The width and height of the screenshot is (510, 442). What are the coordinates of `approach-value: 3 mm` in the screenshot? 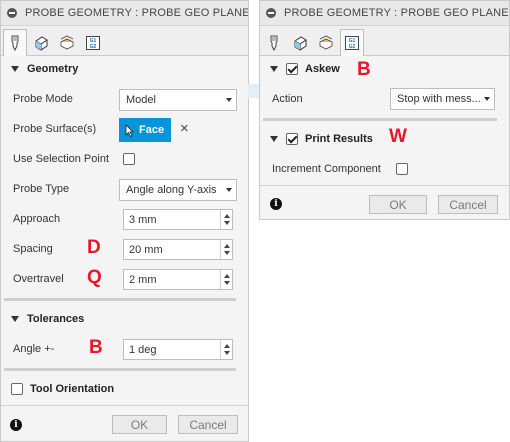 It's located at (143, 219).